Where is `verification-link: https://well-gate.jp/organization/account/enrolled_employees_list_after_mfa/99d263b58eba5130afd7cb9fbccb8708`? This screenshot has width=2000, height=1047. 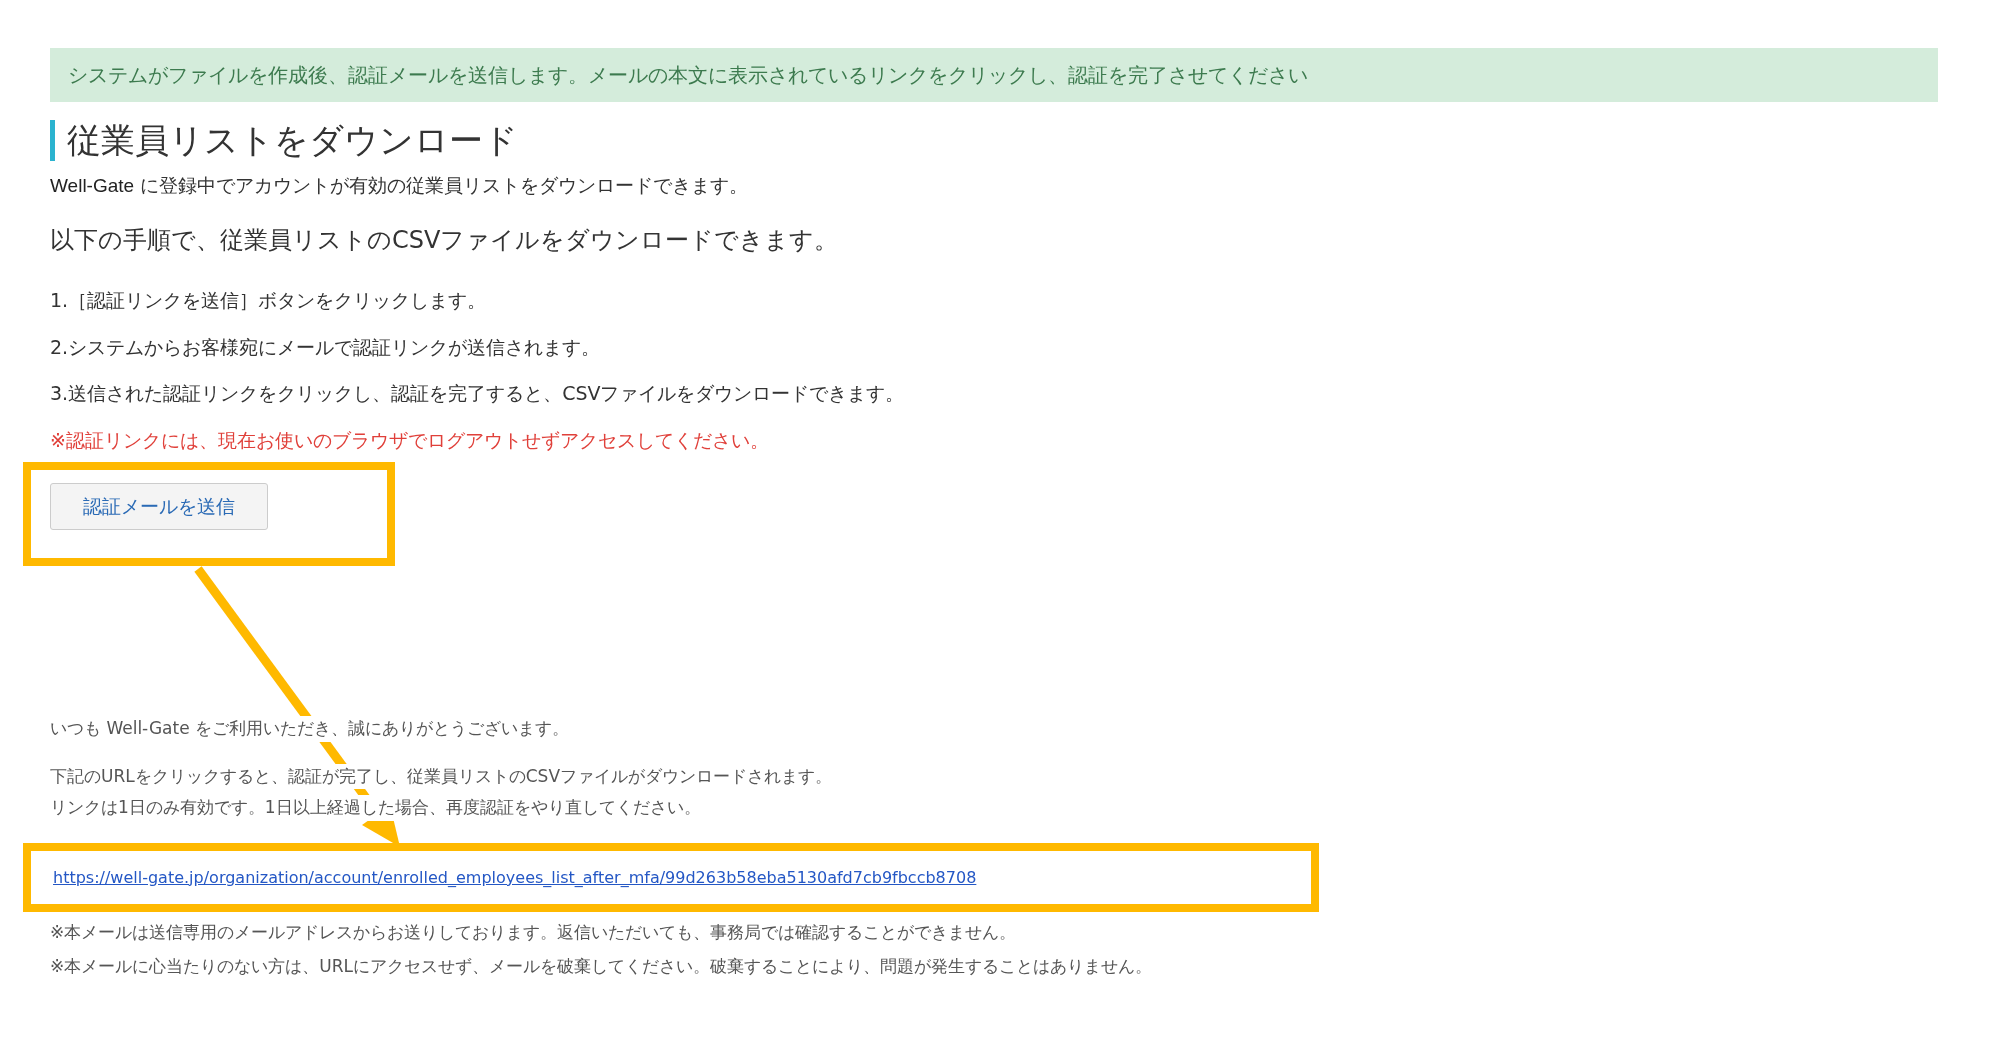 verification-link: https://well-gate.jp/organization/account/enrolled_employees_list_after_mfa/99d263b58eba5130afd7cb9fbccb8708 is located at coordinates (515, 877).